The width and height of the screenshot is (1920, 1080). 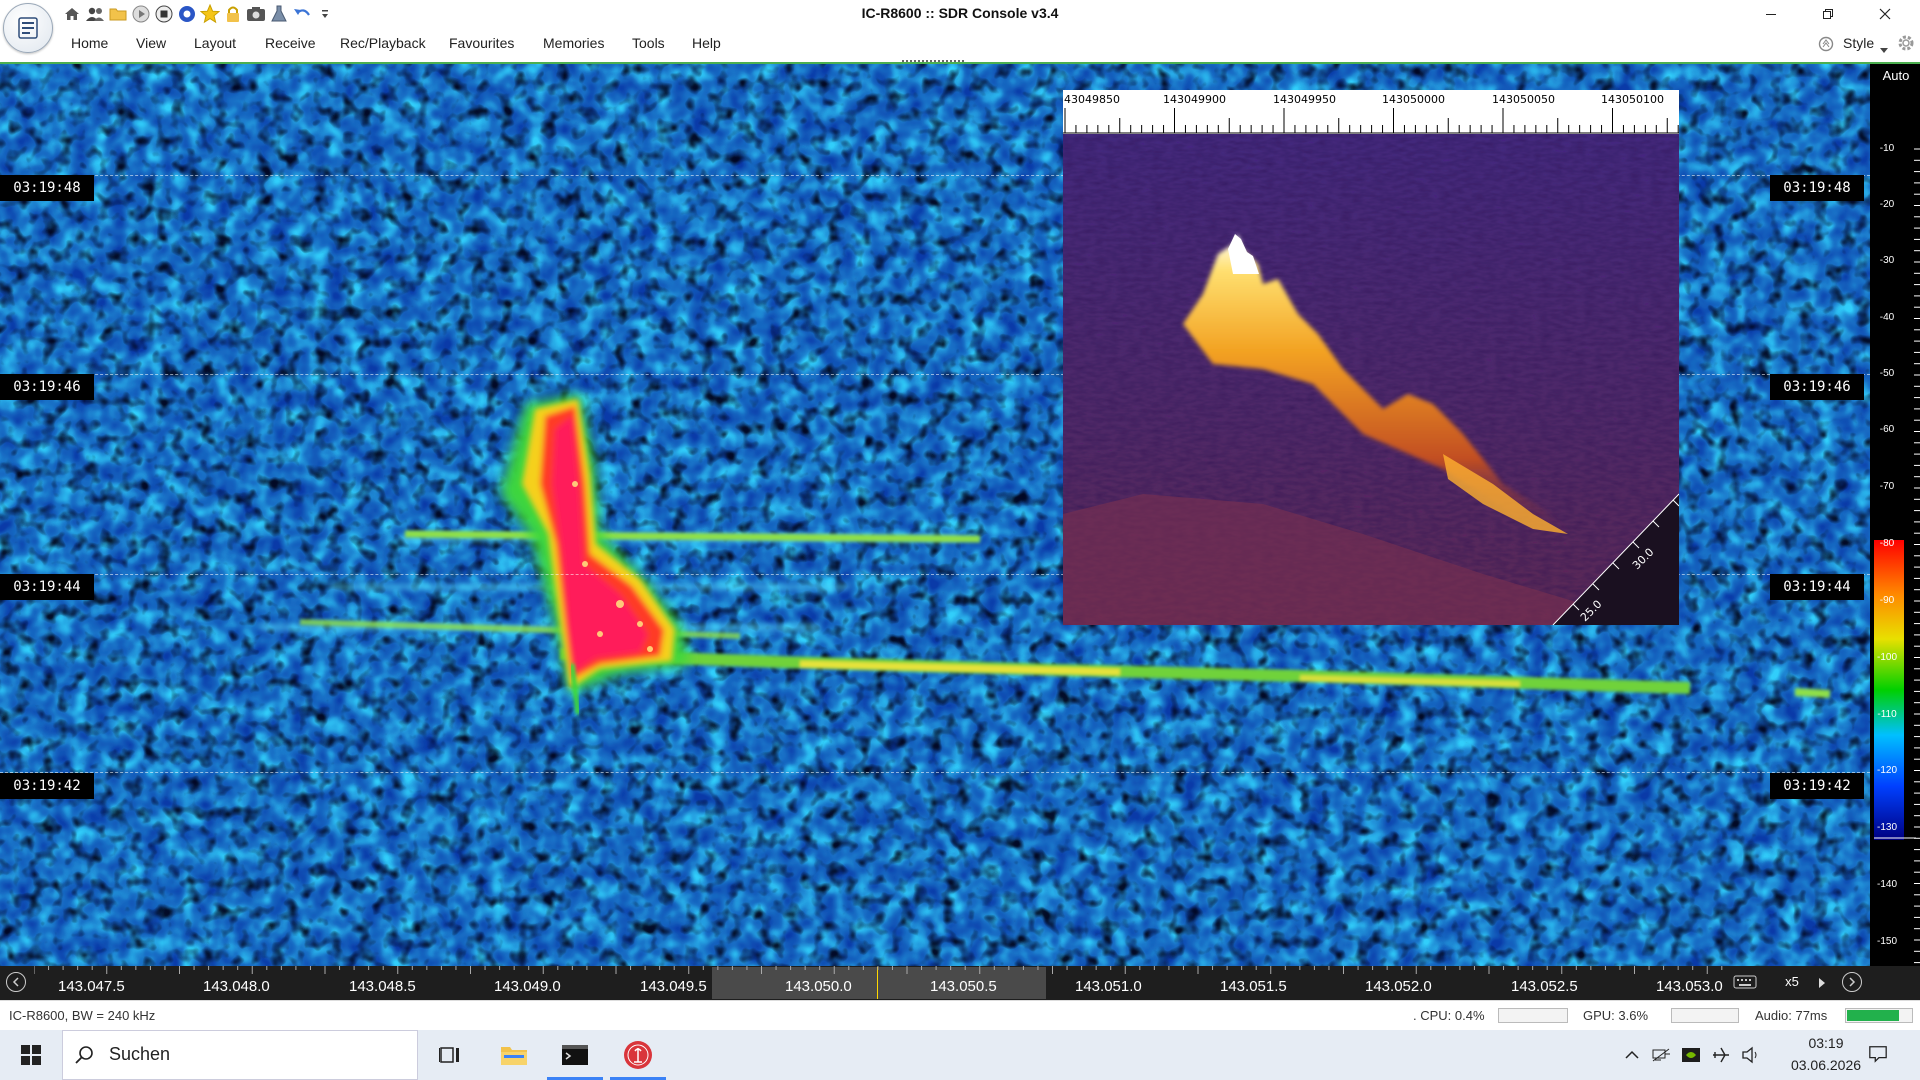 I want to click on nvidia-icon, so click(x=1691, y=1055).